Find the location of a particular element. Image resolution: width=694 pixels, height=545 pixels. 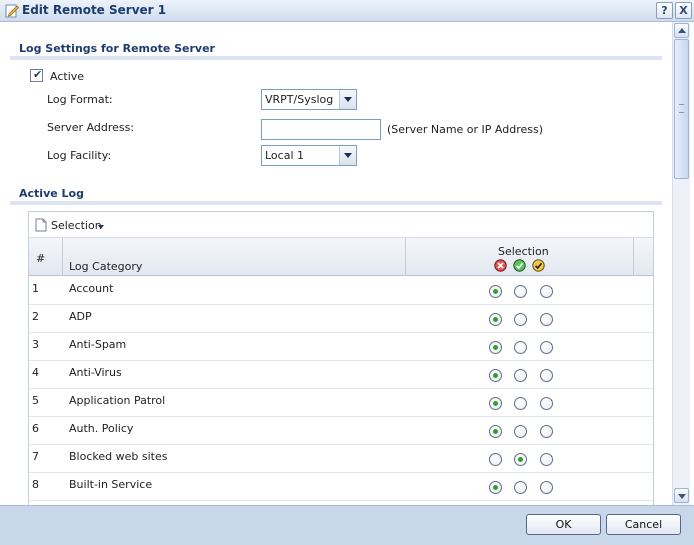

server-address-input is located at coordinates (321, 129).